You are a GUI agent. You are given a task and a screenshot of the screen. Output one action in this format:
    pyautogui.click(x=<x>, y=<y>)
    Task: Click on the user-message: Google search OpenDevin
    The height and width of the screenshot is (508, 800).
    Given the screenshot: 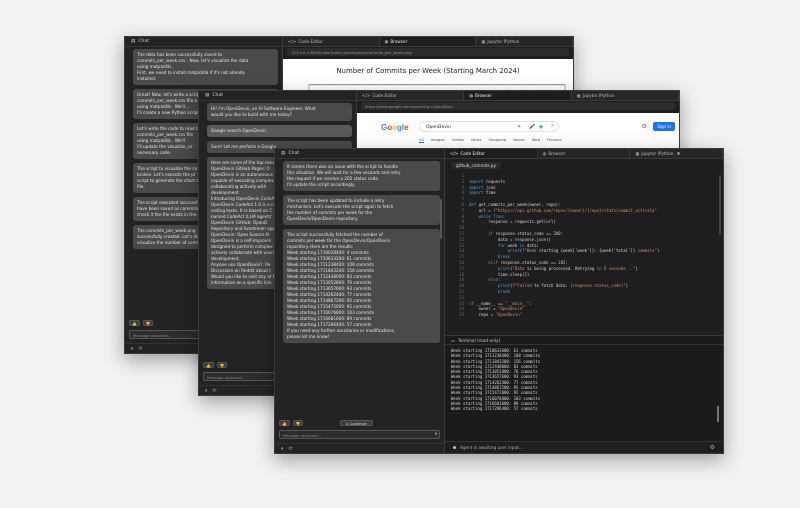 What is the action you would take?
    pyautogui.click(x=279, y=131)
    